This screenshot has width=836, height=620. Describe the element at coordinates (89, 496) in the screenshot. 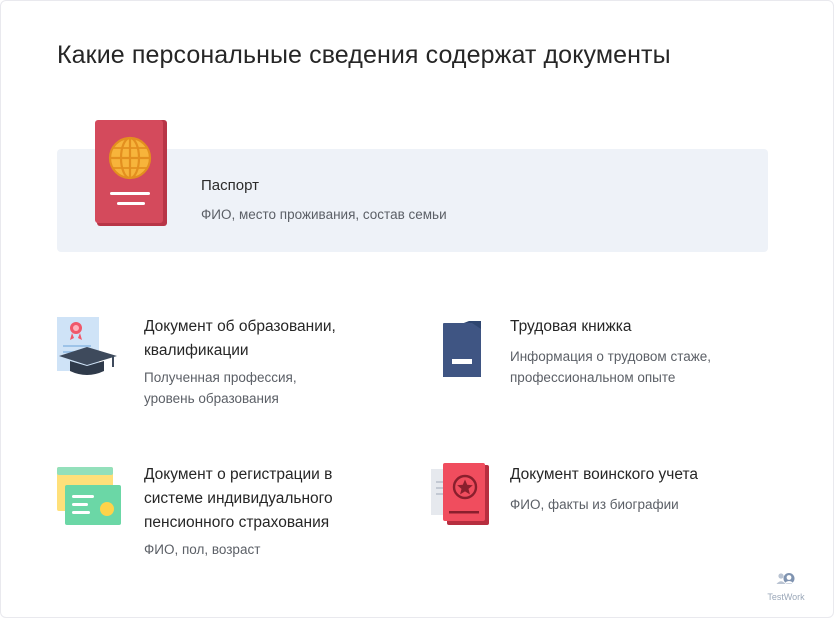

I see `pension-card-icon` at that location.